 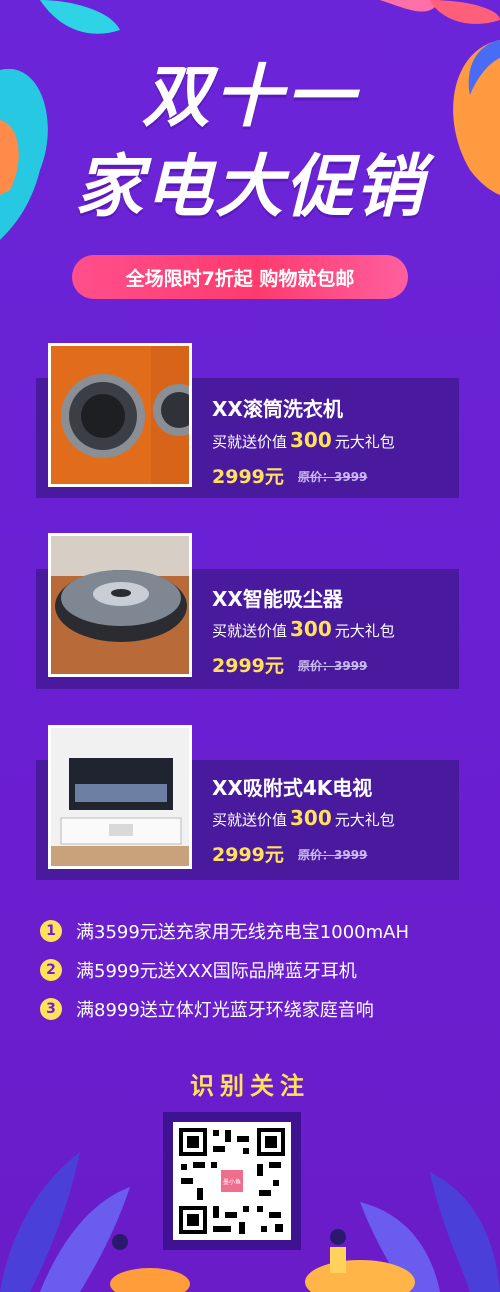 I want to click on qr-code-frame: 墨小鱼, so click(x=232, y=1181).